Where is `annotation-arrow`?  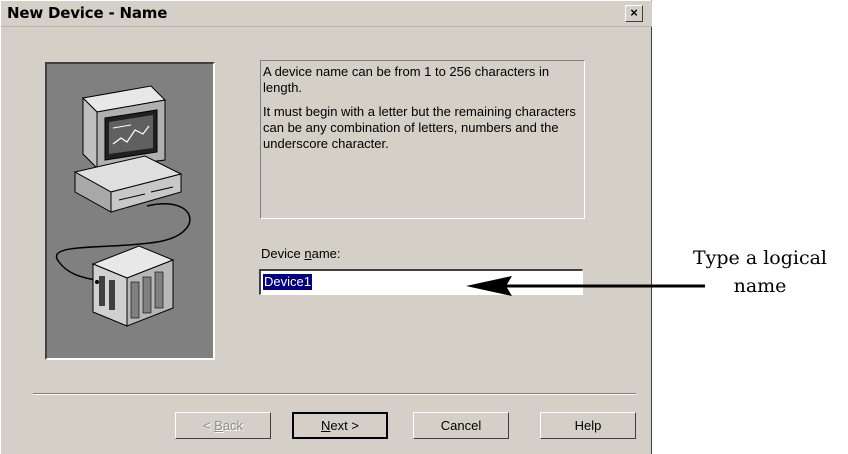
annotation-arrow is located at coordinates (585, 286).